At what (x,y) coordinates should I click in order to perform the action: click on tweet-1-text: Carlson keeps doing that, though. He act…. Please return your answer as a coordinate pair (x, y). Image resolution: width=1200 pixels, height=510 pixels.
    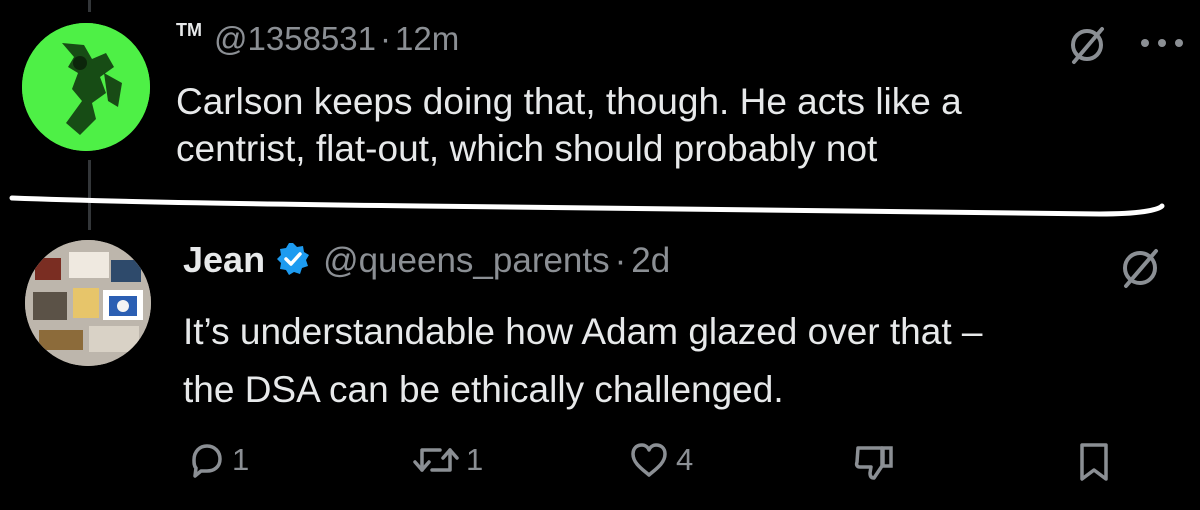
    Looking at the image, I should click on (569, 125).